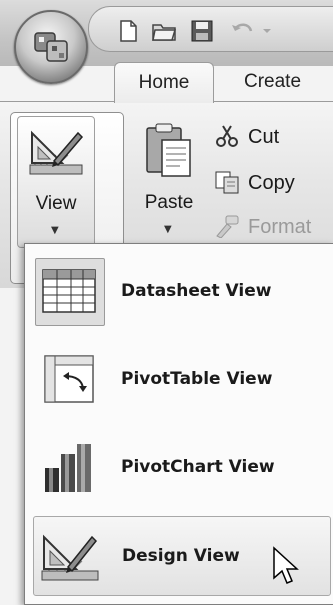 The image size is (333, 605). Describe the element at coordinates (242, 31) in the screenshot. I see `undo-icon` at that location.